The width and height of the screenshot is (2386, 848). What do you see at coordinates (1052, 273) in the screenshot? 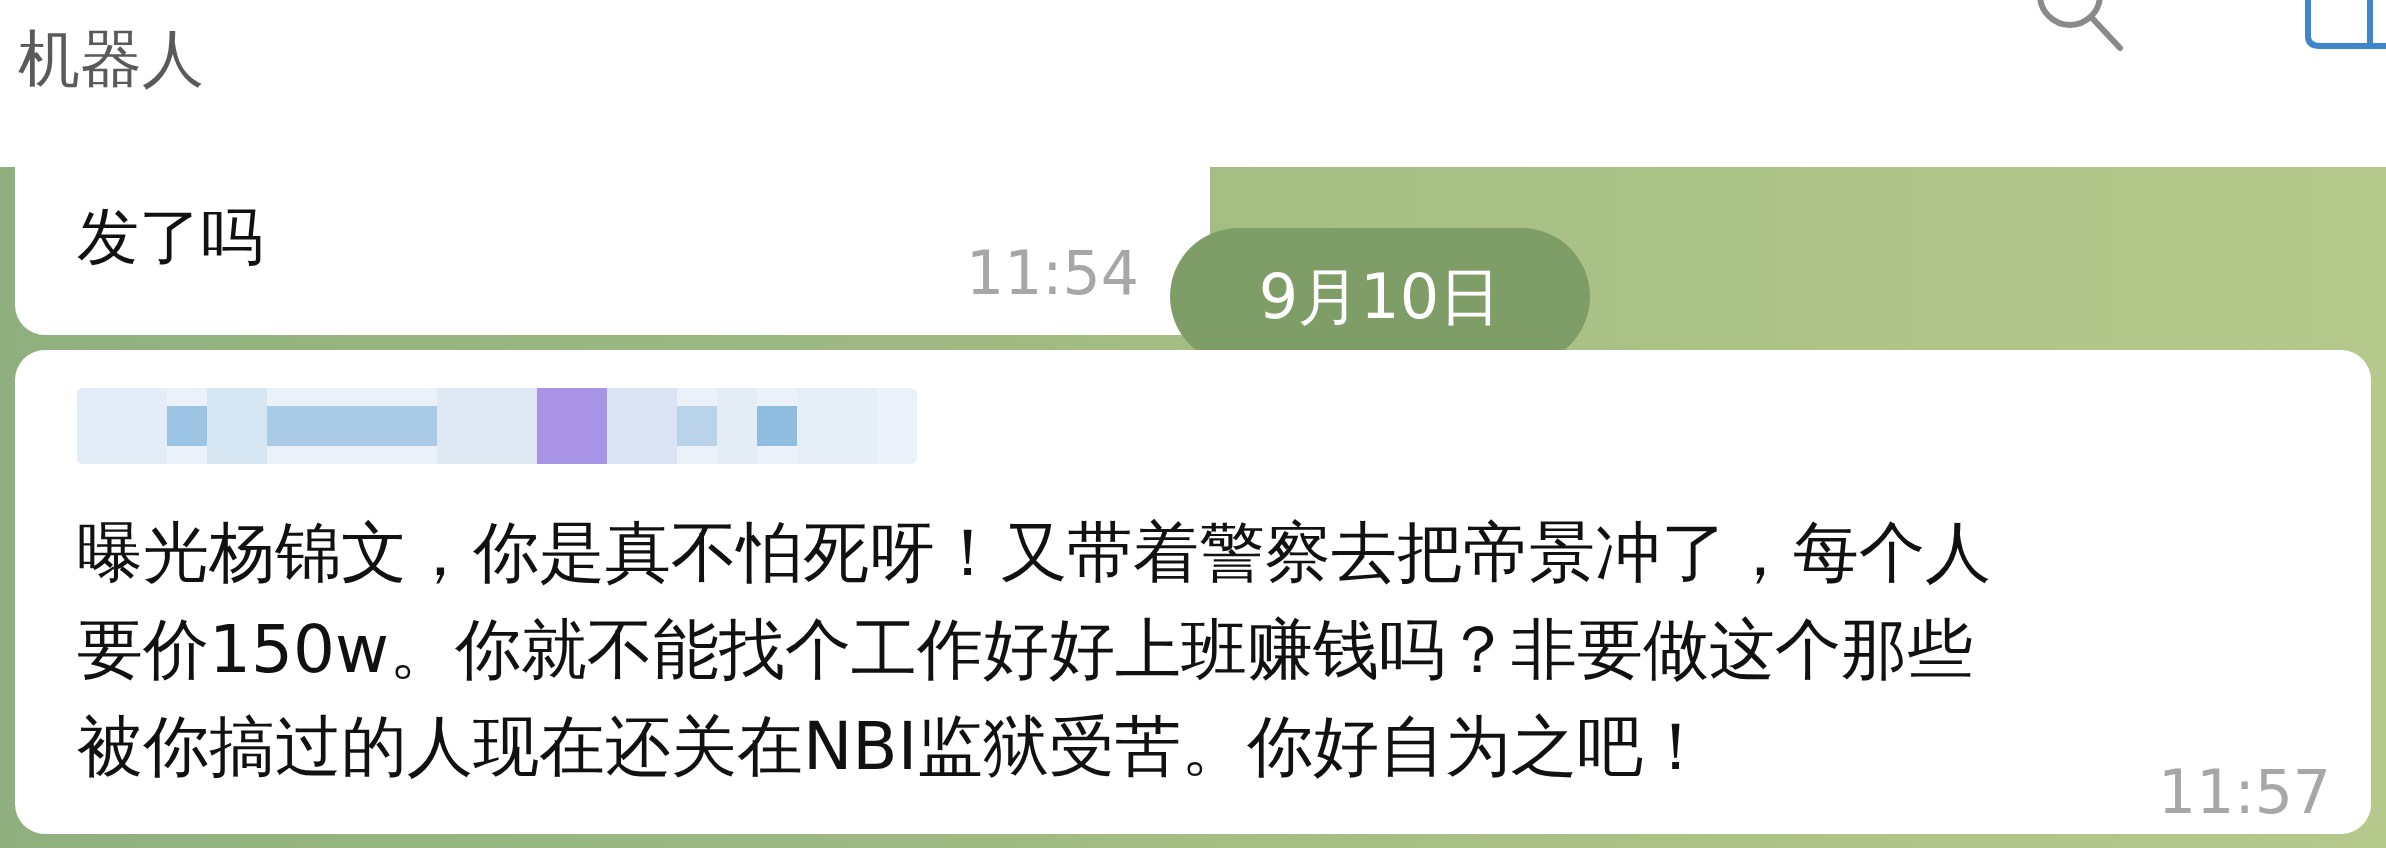
I see `message-time: 11:54` at bounding box center [1052, 273].